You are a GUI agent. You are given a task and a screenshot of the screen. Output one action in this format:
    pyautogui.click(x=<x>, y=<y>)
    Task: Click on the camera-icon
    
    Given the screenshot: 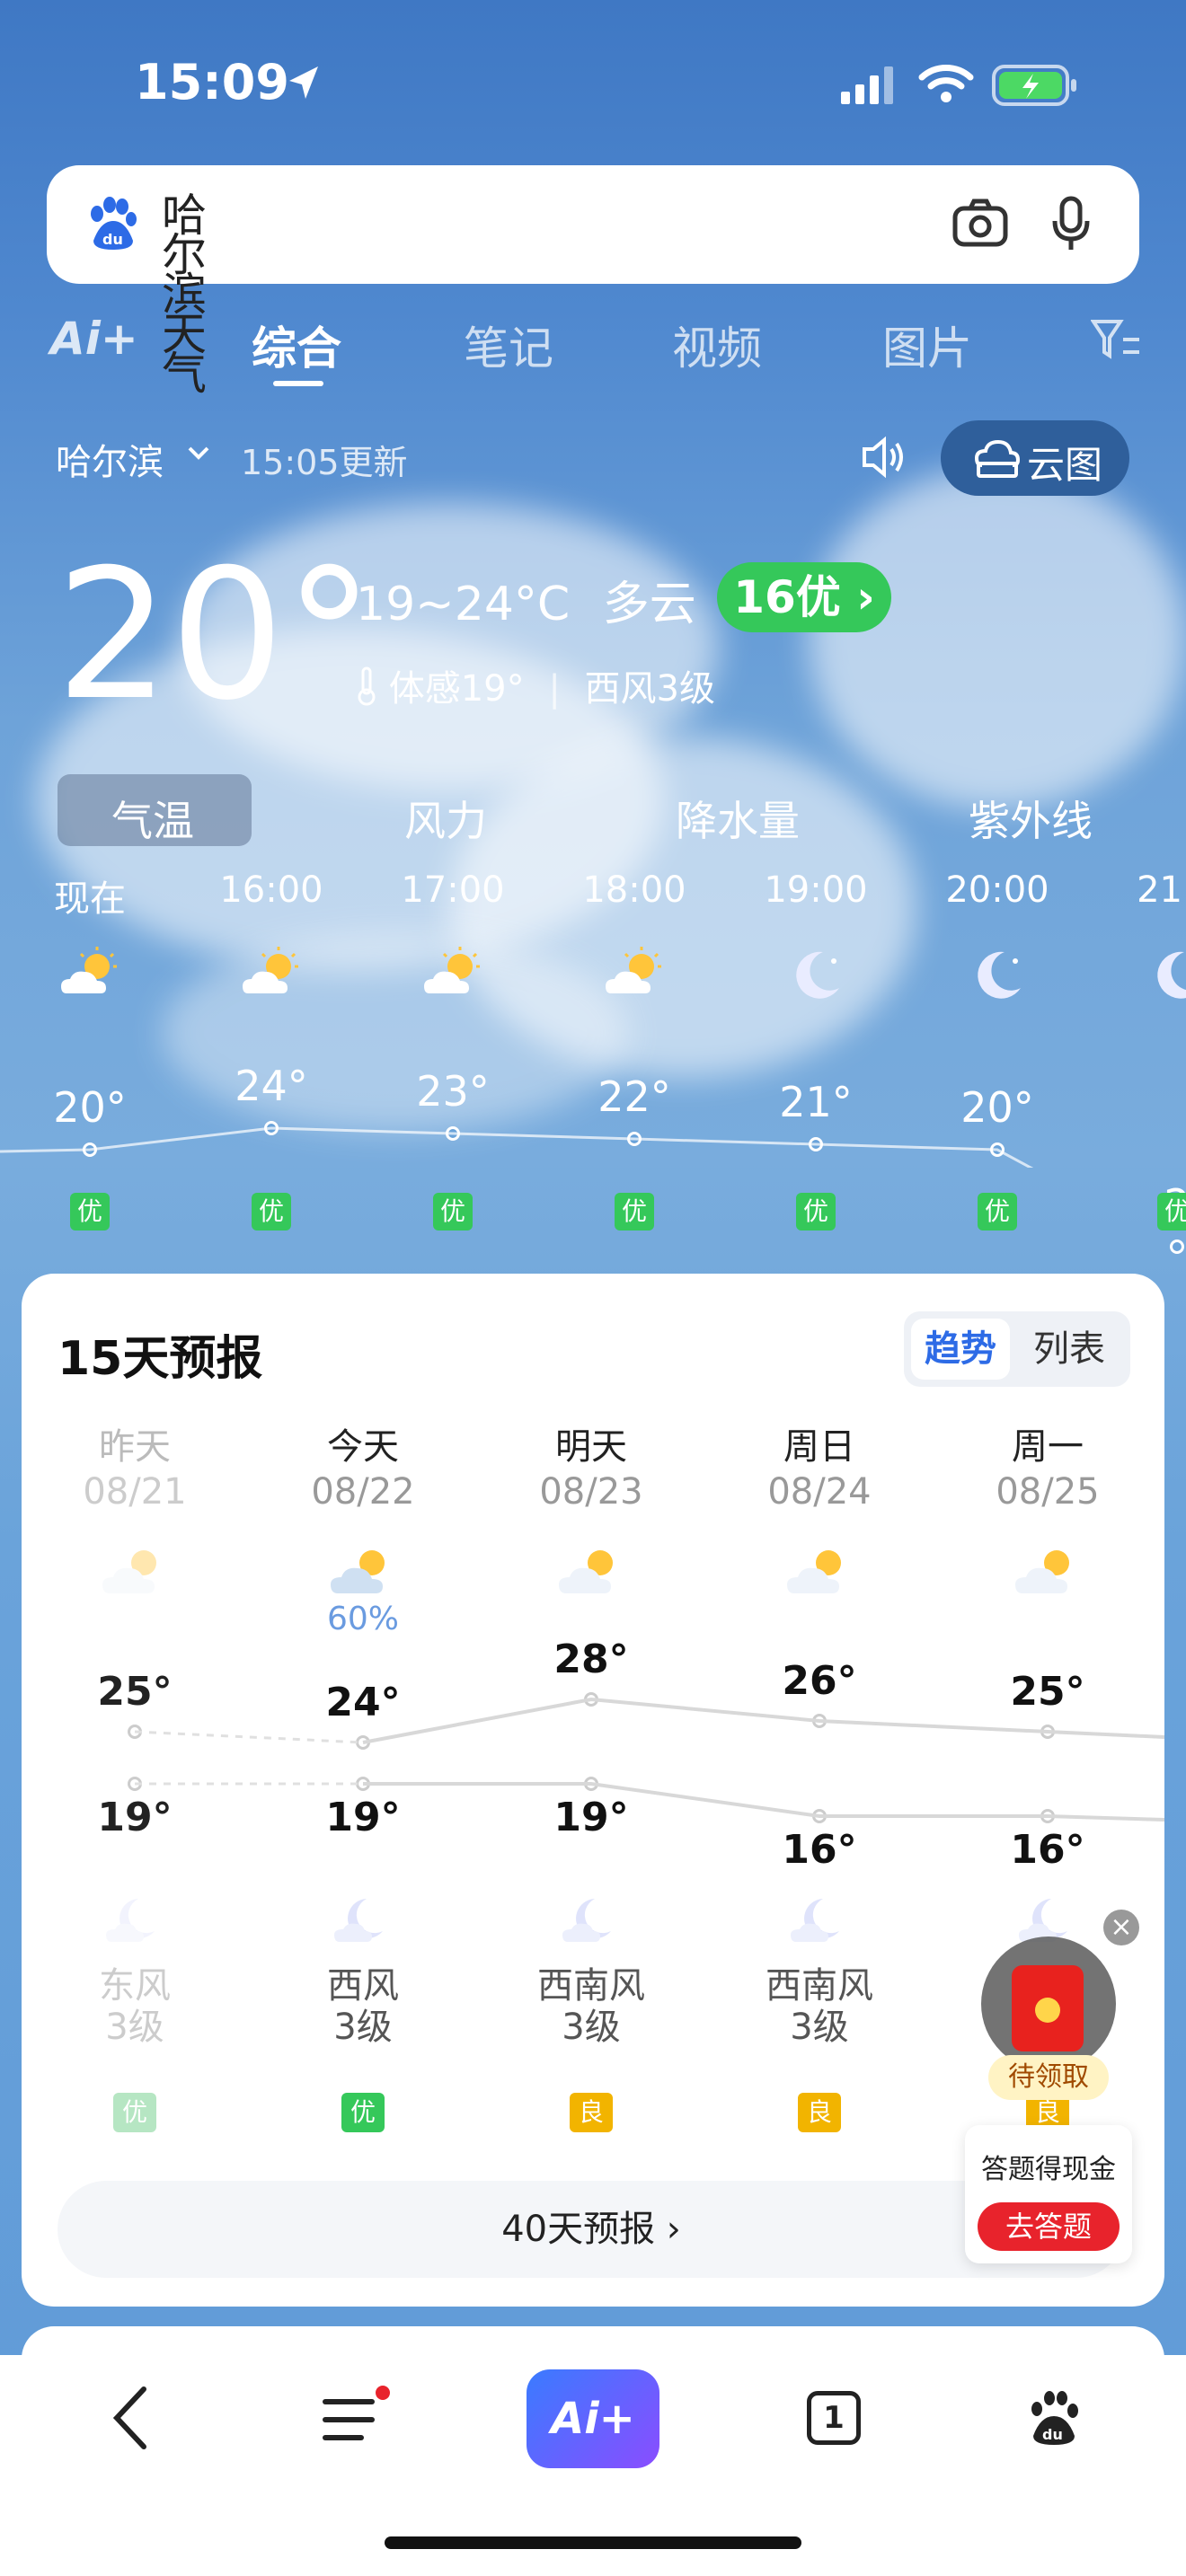 What is the action you would take?
    pyautogui.click(x=980, y=223)
    